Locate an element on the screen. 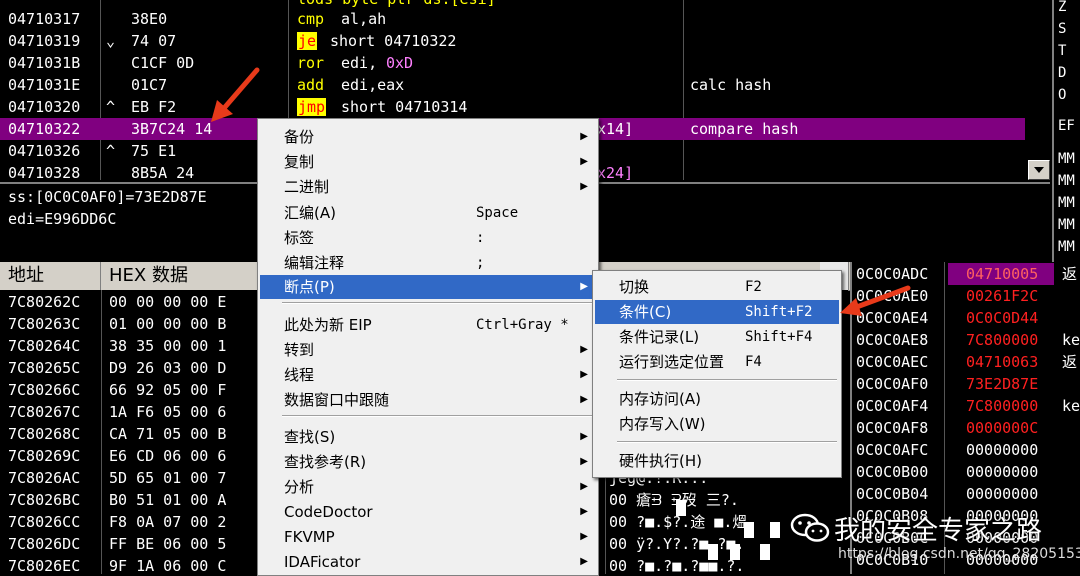  disasm-addr: 04710320 is located at coordinates (44, 107).